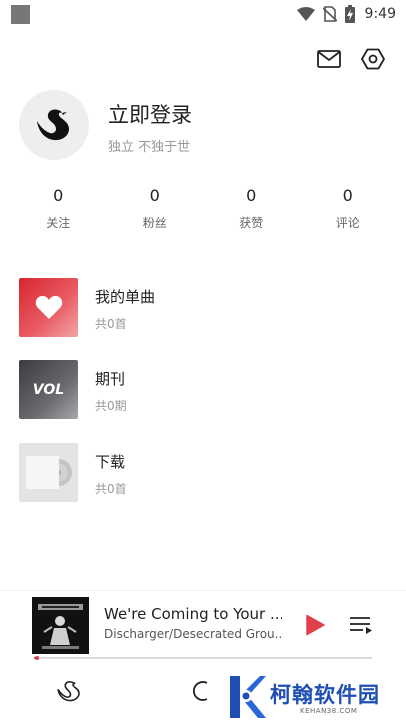 This screenshot has width=406, height=723. I want to click on playlist-queue-button, so click(361, 625).